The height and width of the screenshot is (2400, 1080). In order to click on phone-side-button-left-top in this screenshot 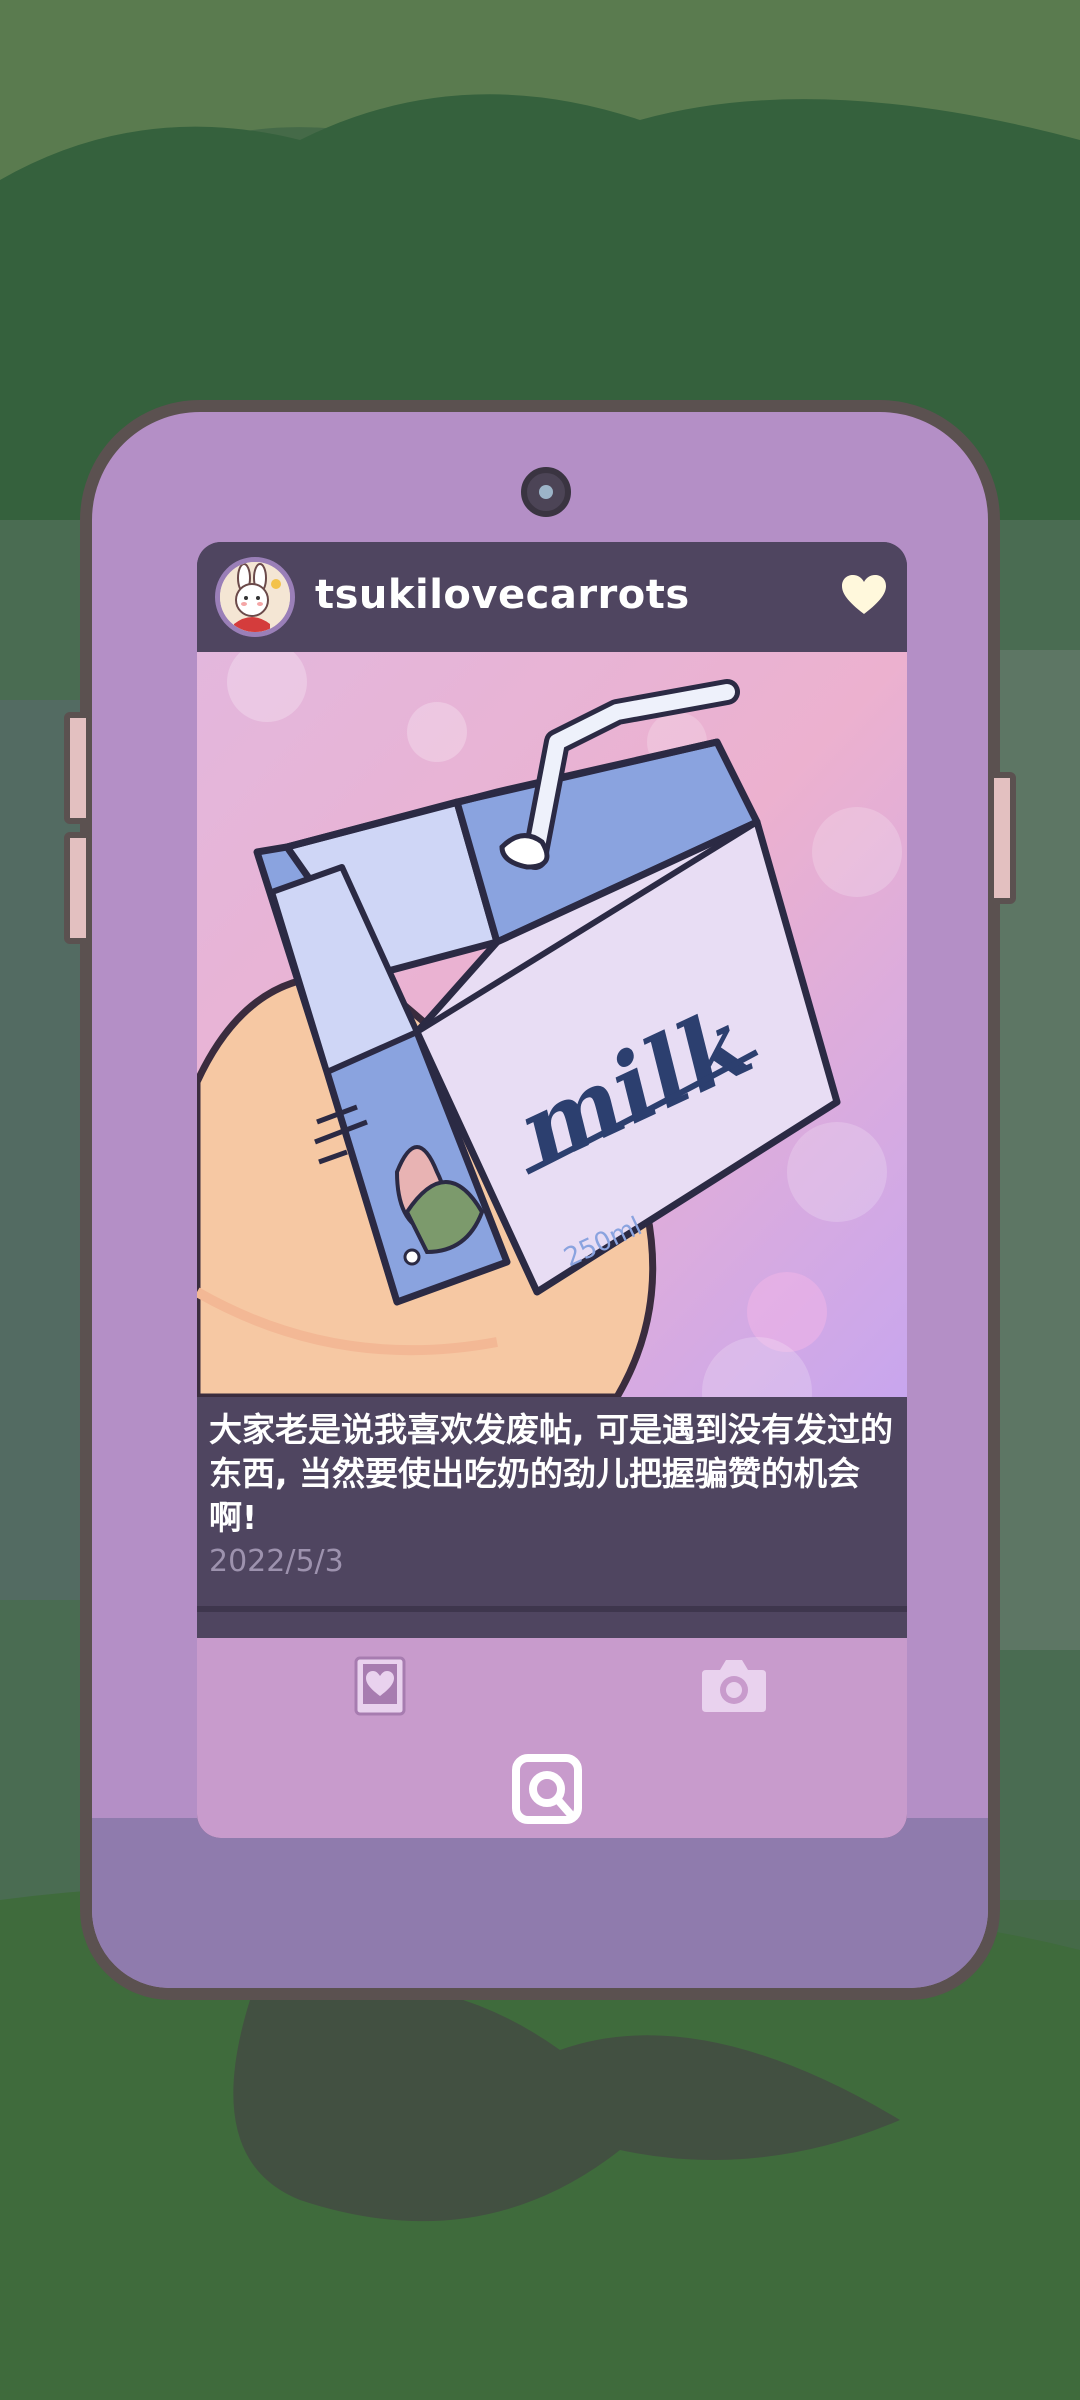, I will do `click(78, 768)`.